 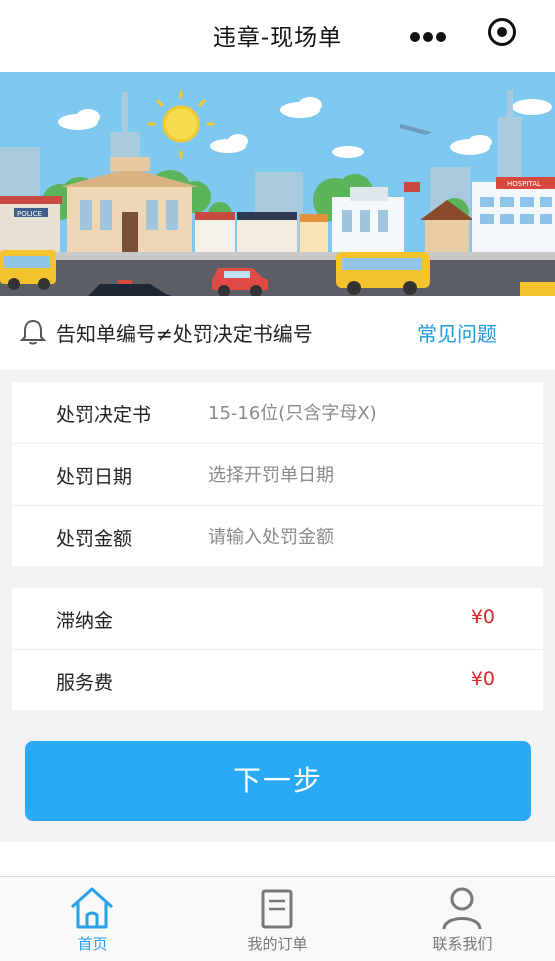 What do you see at coordinates (277, 619) in the screenshot?
I see `late-fee-row: 滞纳金 ¥0` at bounding box center [277, 619].